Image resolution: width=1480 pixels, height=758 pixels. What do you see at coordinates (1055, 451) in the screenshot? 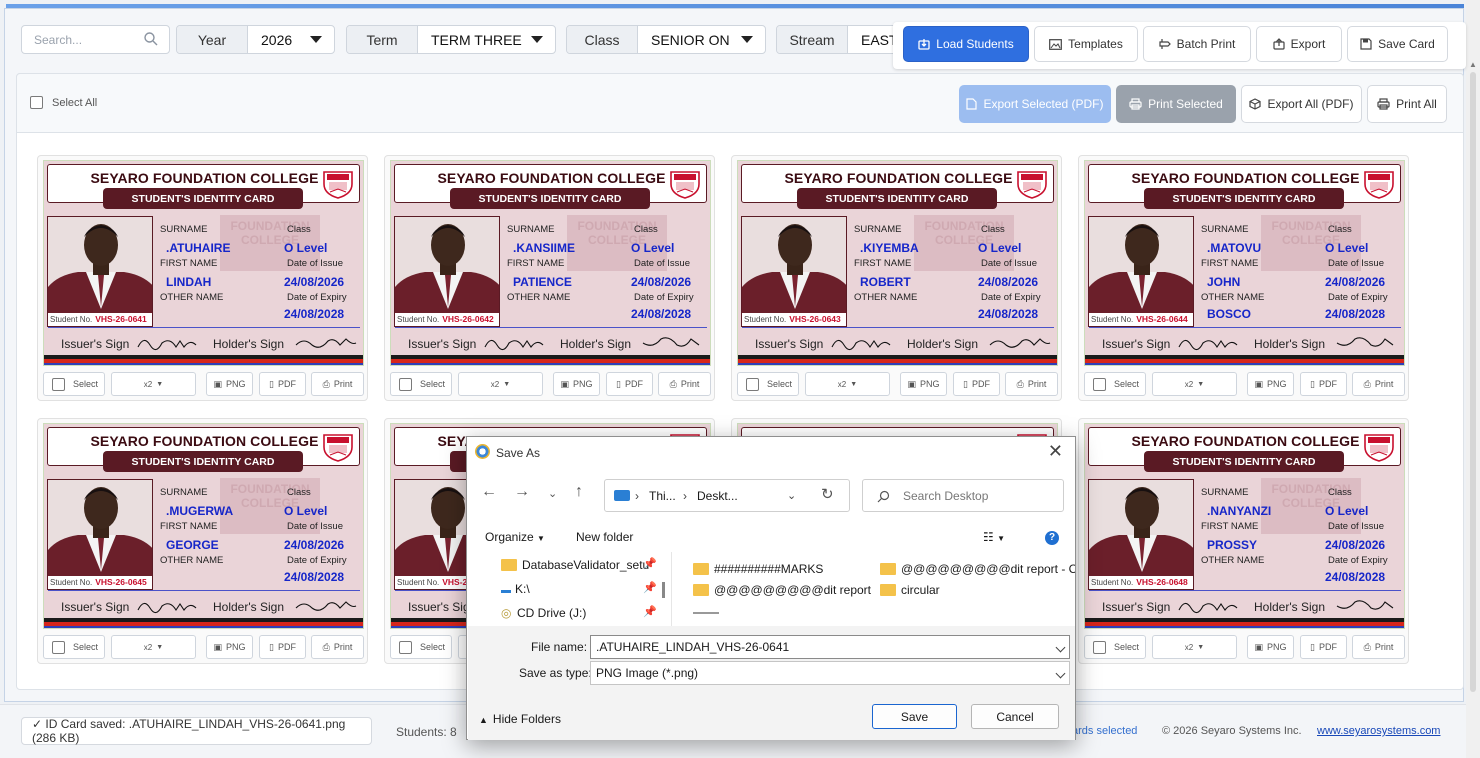
I see `close-icon: ✕` at bounding box center [1055, 451].